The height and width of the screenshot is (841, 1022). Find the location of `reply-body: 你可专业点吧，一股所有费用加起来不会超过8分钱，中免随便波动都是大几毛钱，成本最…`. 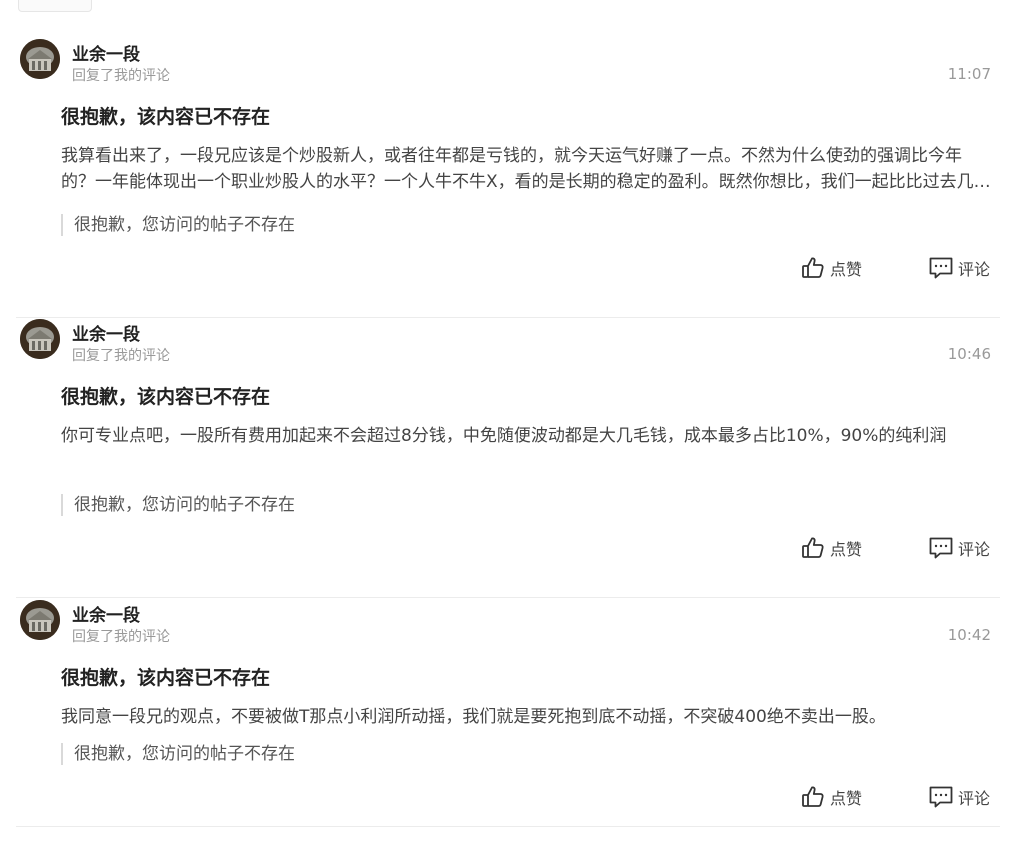

reply-body: 你可专业点吧，一股所有费用加起来不会超过8分钱，中免随便波动都是大几毛钱，成本最… is located at coordinates (526, 436).